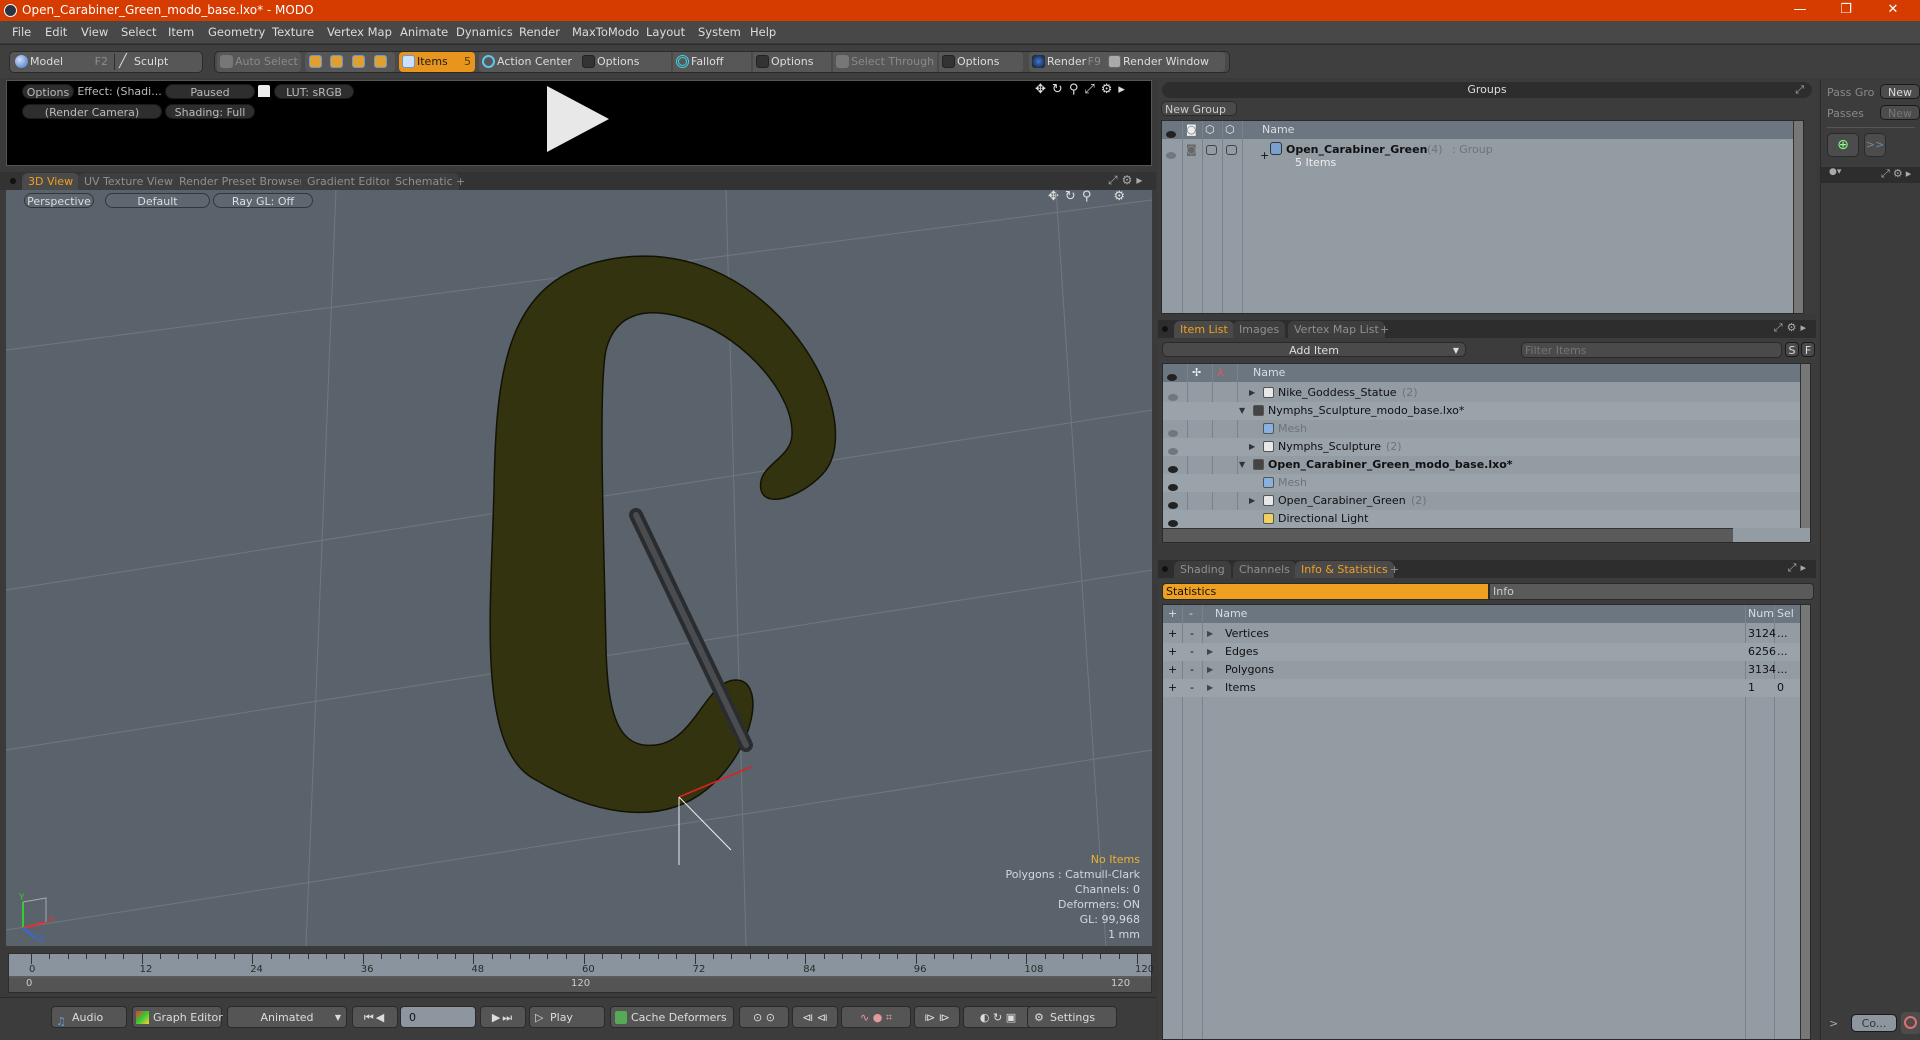 The image size is (1920, 1040). What do you see at coordinates (1165, 62) in the screenshot?
I see `render-window-button: Render Window` at bounding box center [1165, 62].